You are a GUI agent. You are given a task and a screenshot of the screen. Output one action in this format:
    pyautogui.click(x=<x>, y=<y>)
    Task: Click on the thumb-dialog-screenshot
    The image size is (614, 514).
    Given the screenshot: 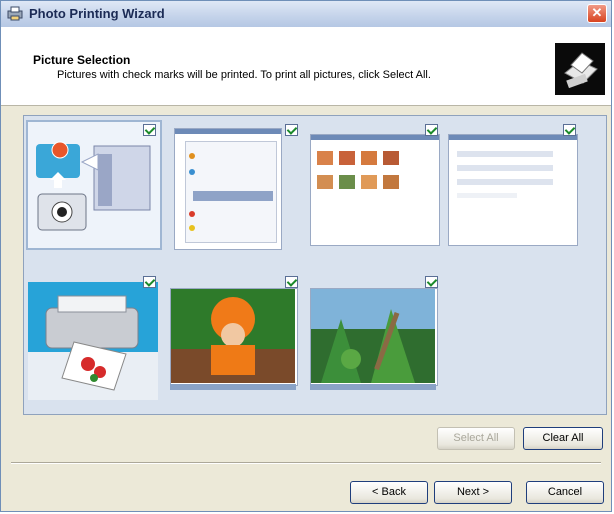 What is the action you would take?
    pyautogui.click(x=236, y=186)
    